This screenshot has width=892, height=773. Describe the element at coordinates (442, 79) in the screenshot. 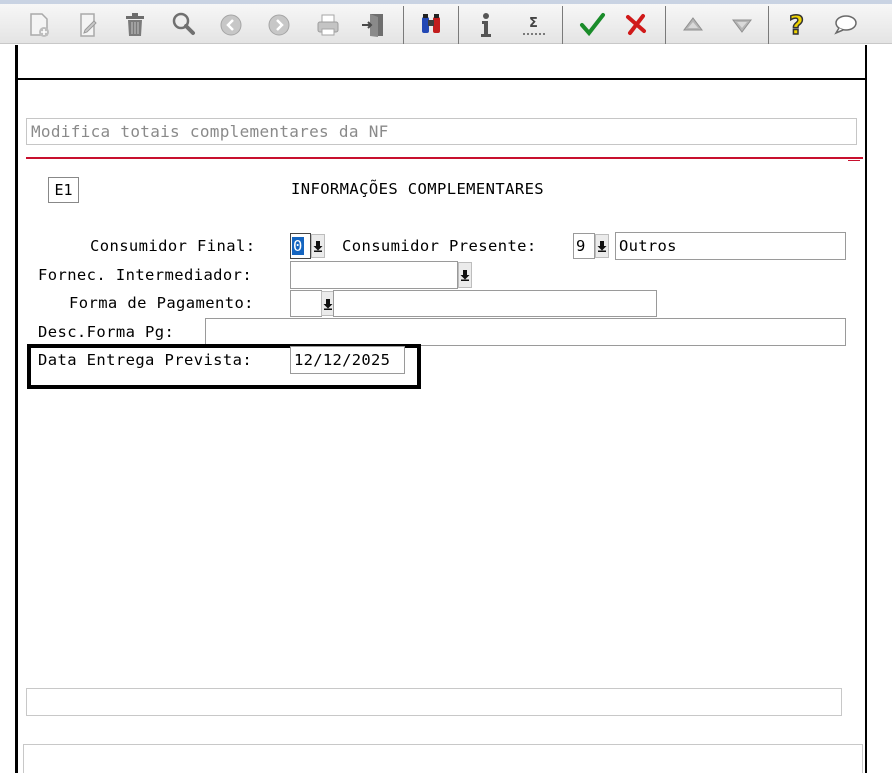

I see `frame-top-border` at that location.